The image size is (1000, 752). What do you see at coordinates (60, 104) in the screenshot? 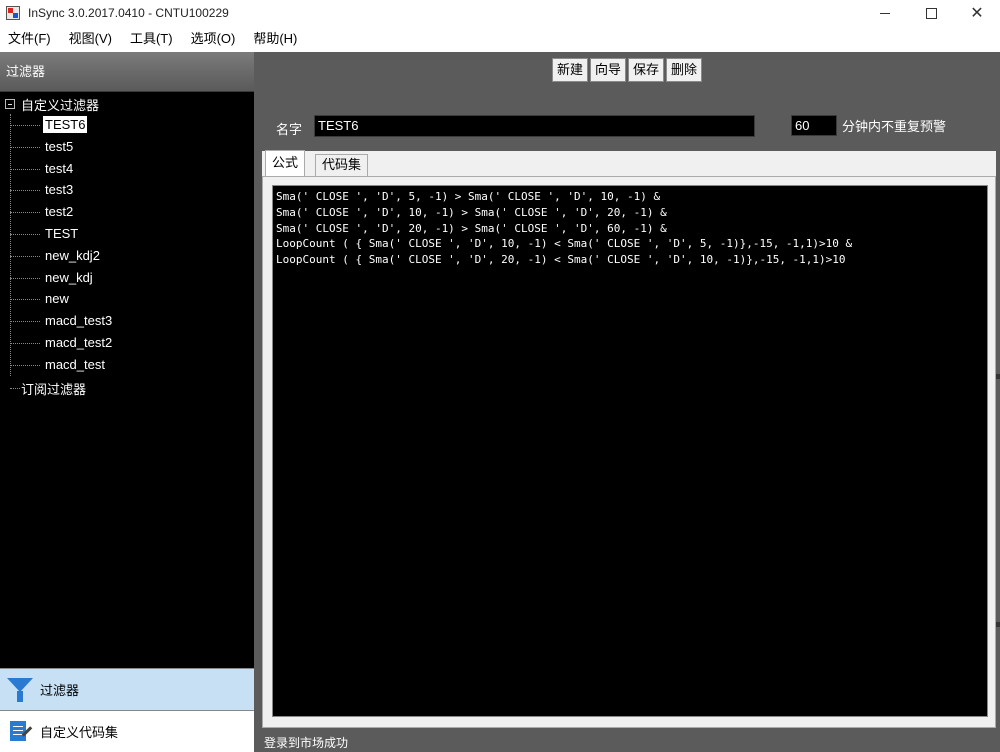
I see `tree-root-label: 自定义过滤器` at bounding box center [60, 104].